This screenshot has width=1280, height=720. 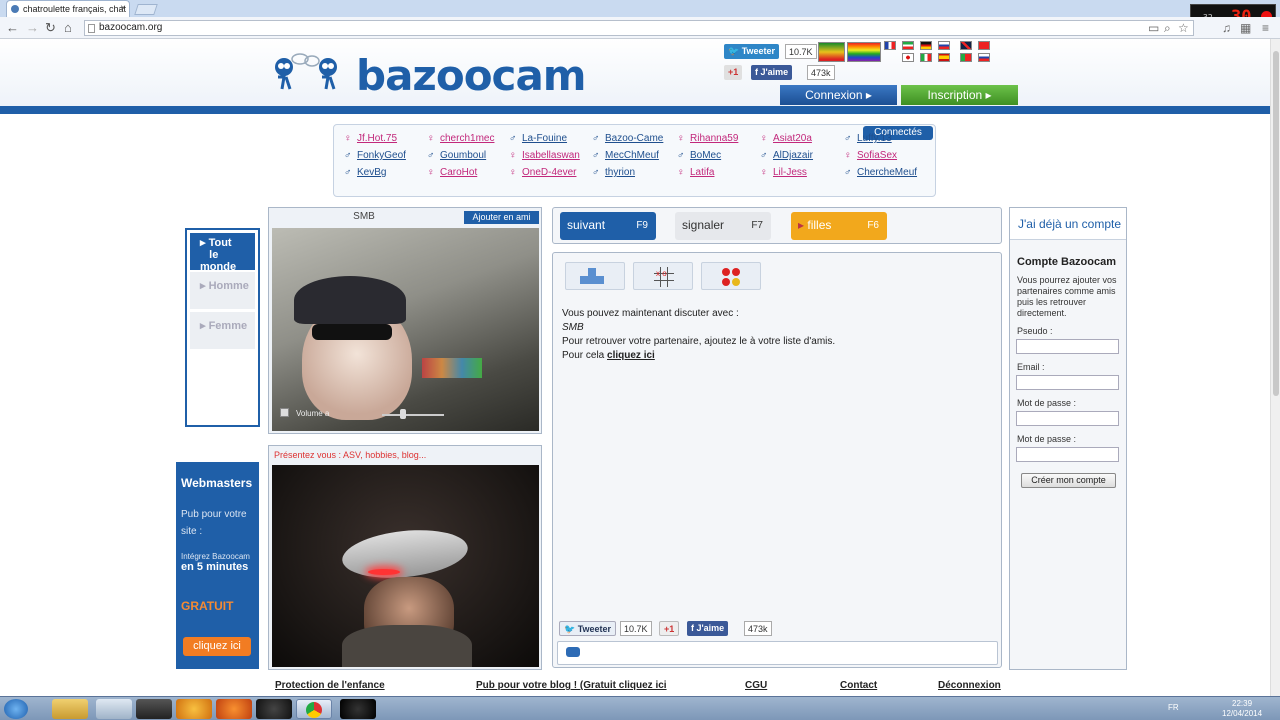 I want to click on app-icon, so click(x=154, y=709).